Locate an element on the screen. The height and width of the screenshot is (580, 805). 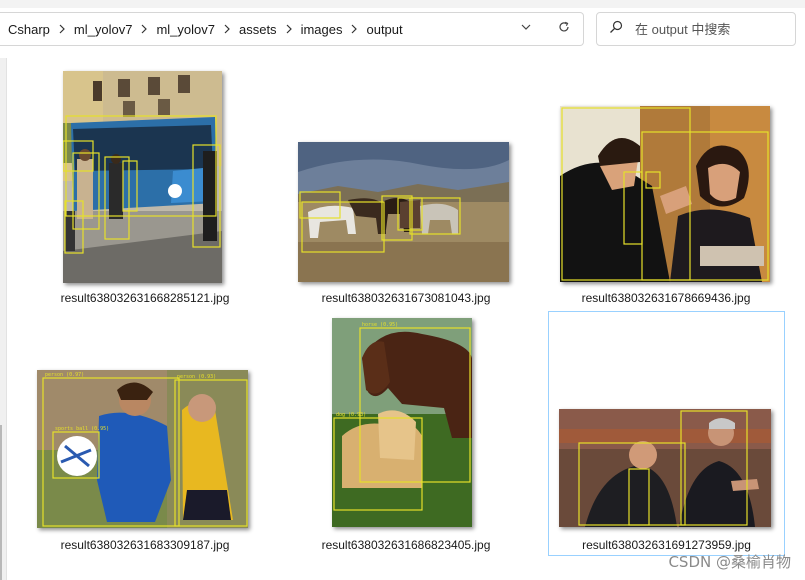
file-name: result638032631678669436.jpg is located at coordinates (666, 298).